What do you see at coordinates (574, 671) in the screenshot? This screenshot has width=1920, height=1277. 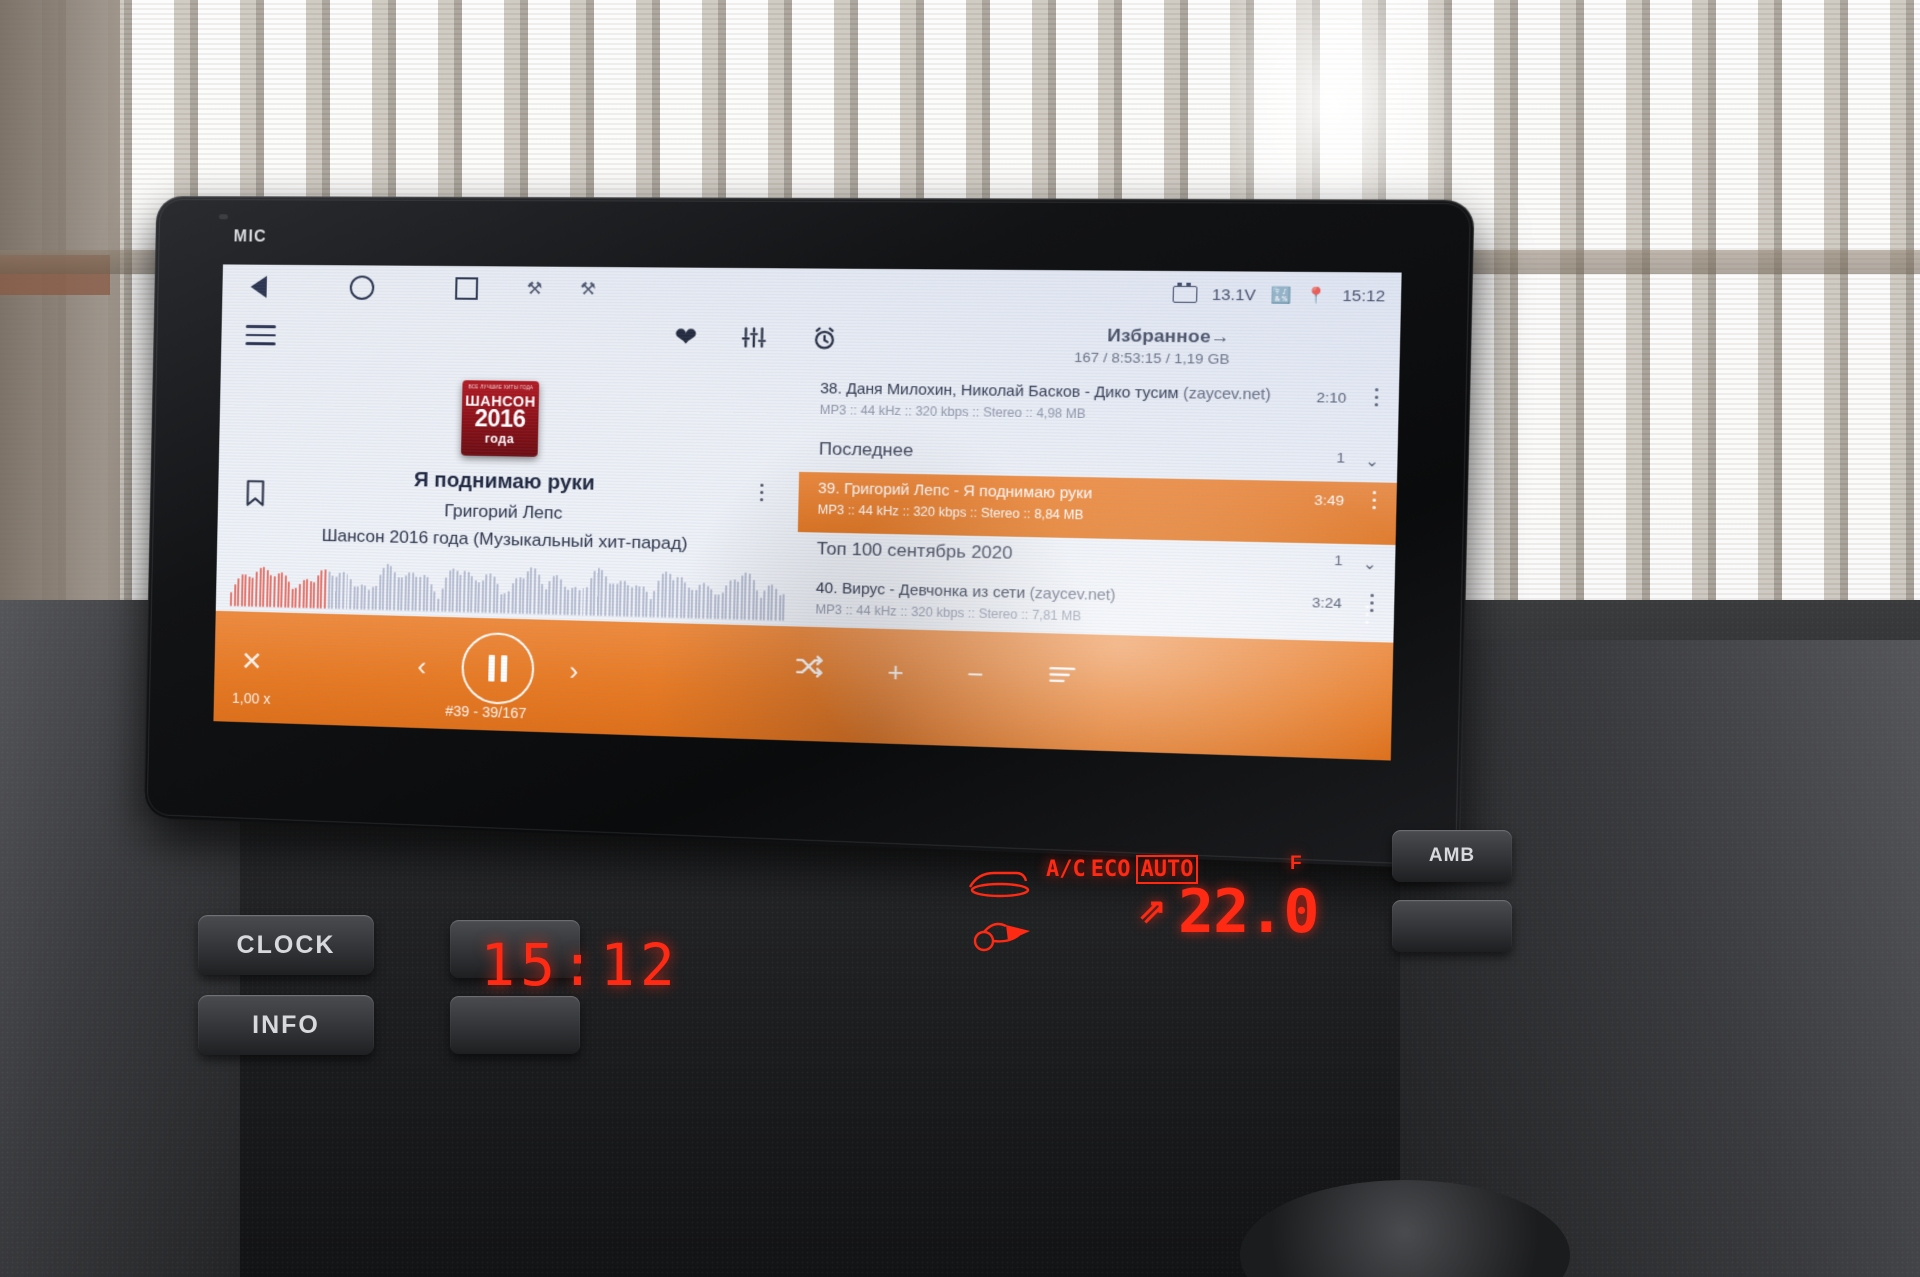 I see `next-track-icon: ›` at bounding box center [574, 671].